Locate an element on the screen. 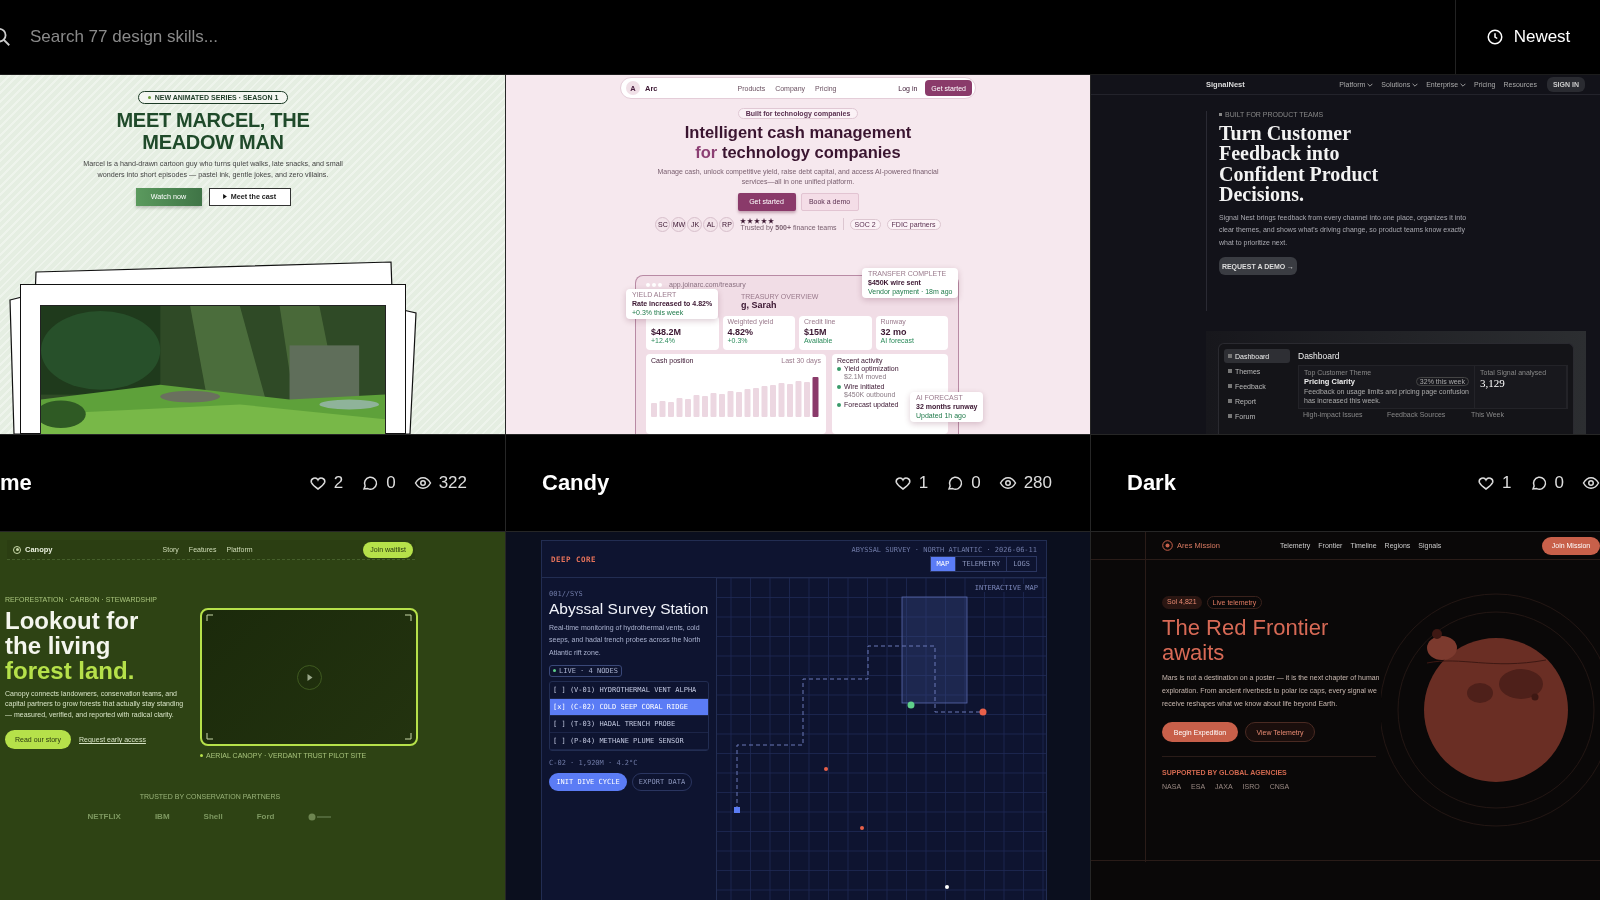  sort-button: Newest is located at coordinates (1528, 37).